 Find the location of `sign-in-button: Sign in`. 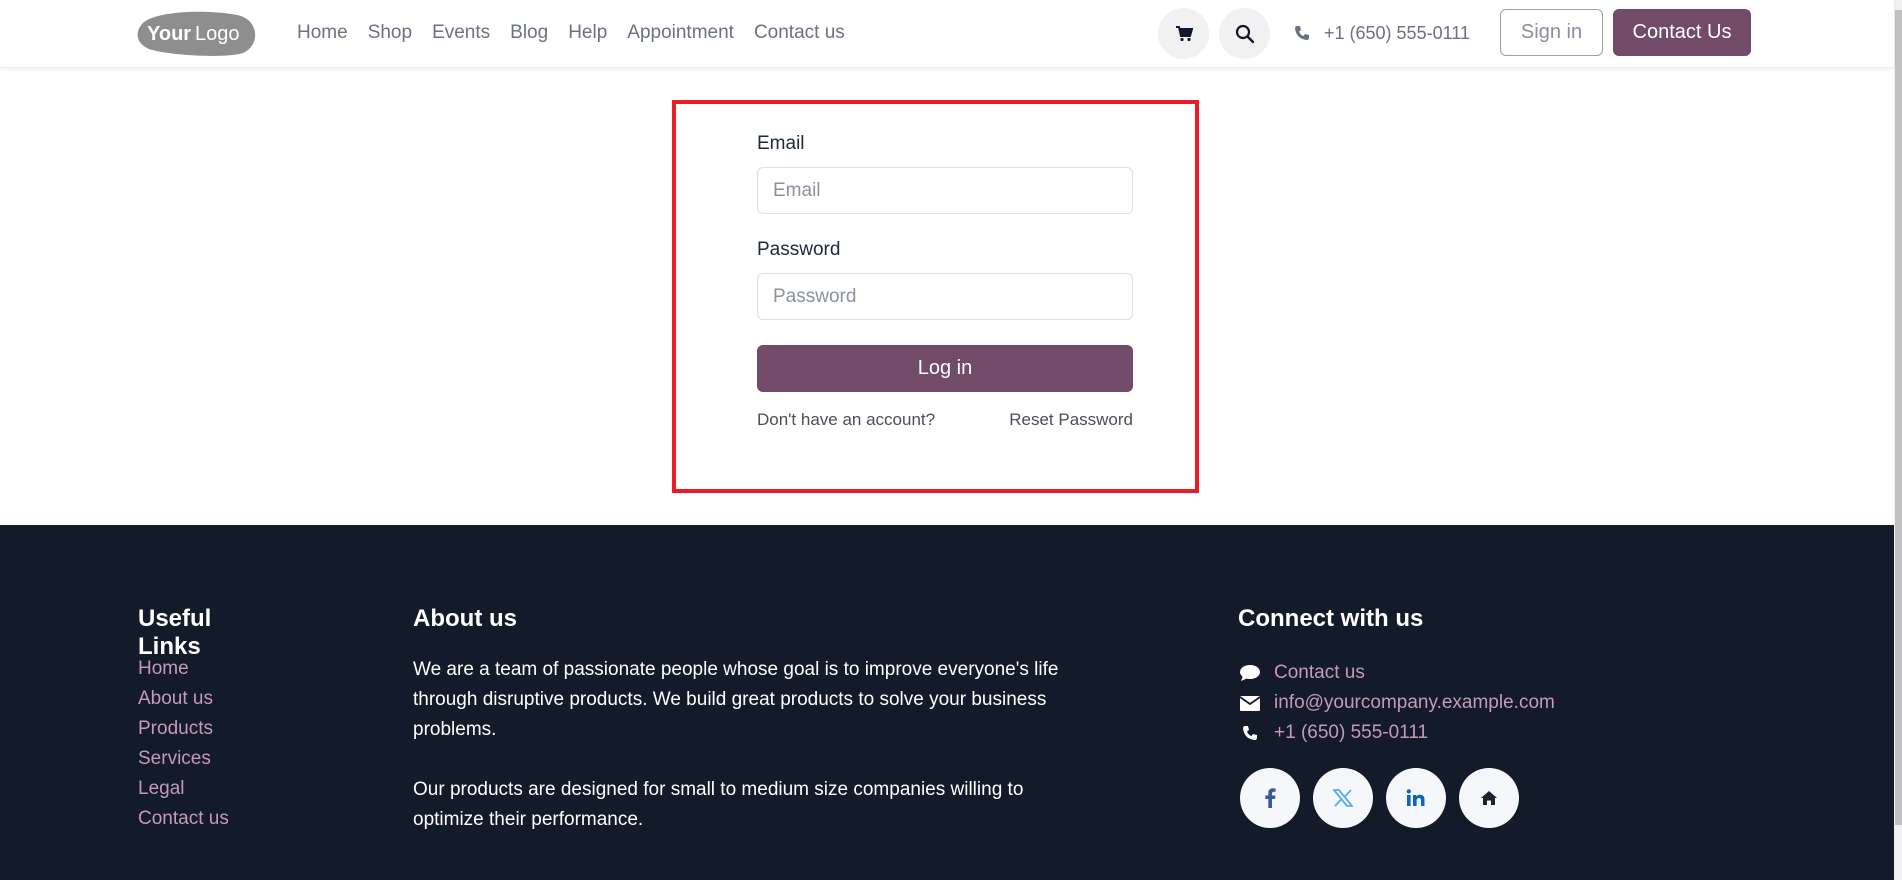

sign-in-button: Sign in is located at coordinates (1551, 32).